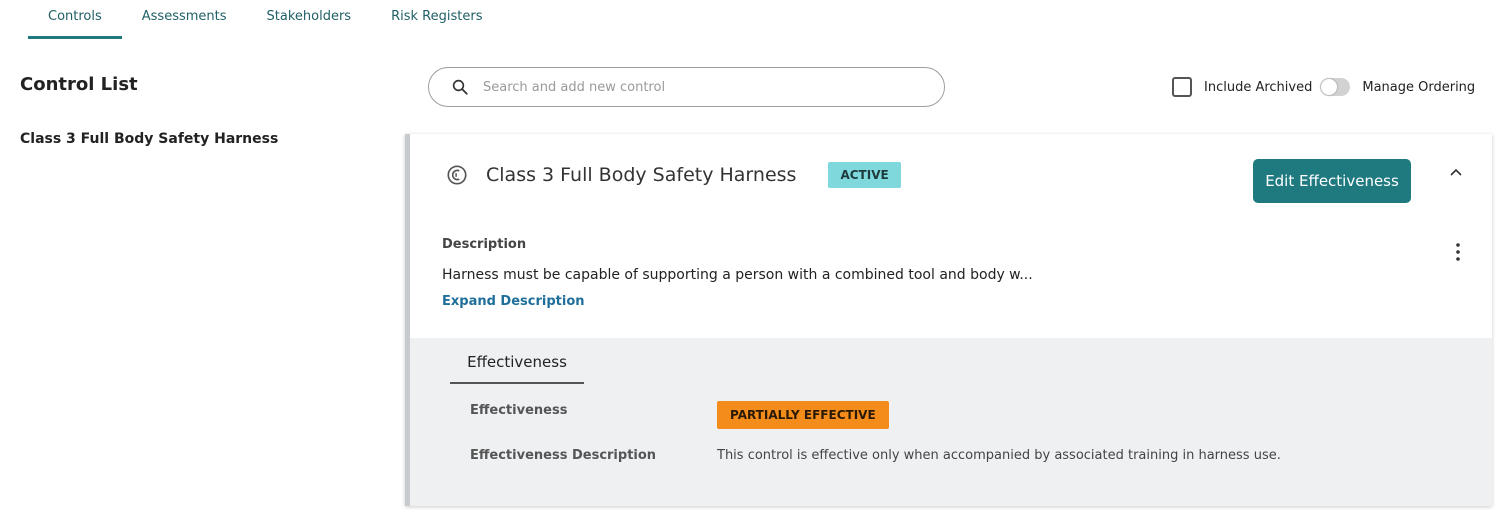  What do you see at coordinates (457, 175) in the screenshot?
I see `control-icon` at bounding box center [457, 175].